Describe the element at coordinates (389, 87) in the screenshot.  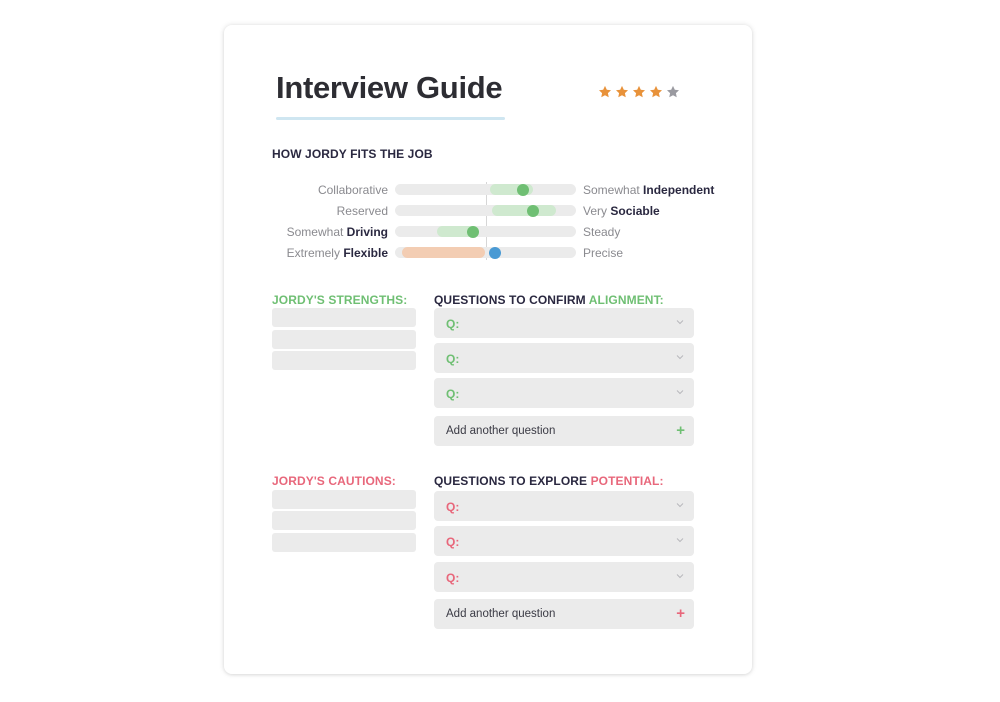
I see `page-title: Interview Guide` at that location.